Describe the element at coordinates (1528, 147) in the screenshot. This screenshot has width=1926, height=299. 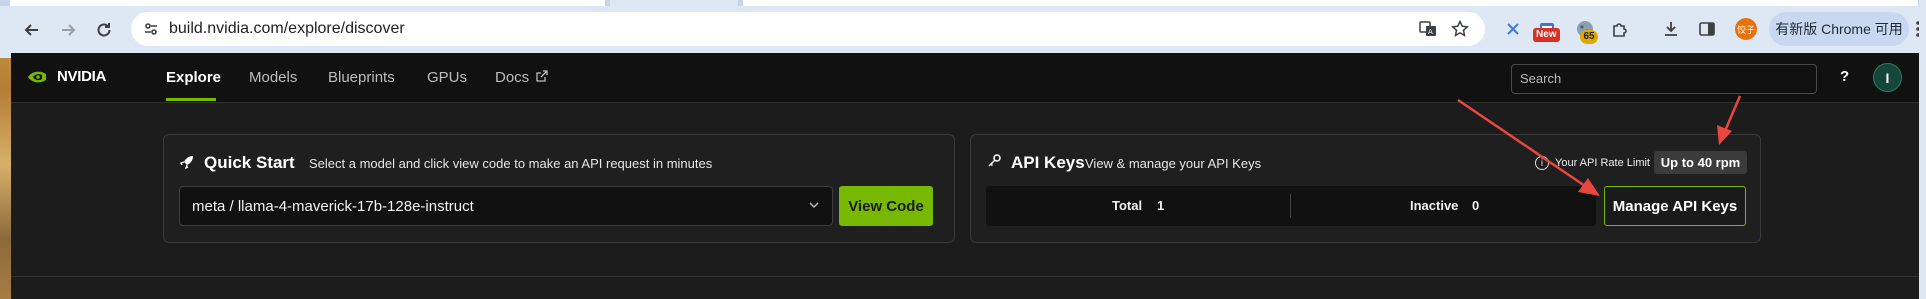
I see `annotation-arrow-manage` at that location.